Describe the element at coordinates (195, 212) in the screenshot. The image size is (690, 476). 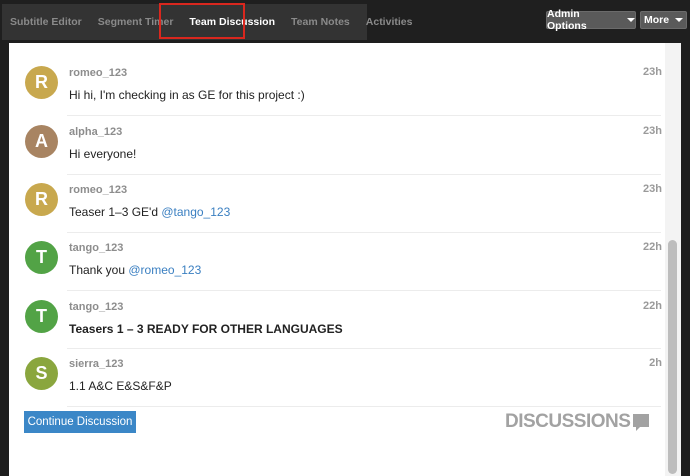
I see `mention-link: @tango_123` at that location.